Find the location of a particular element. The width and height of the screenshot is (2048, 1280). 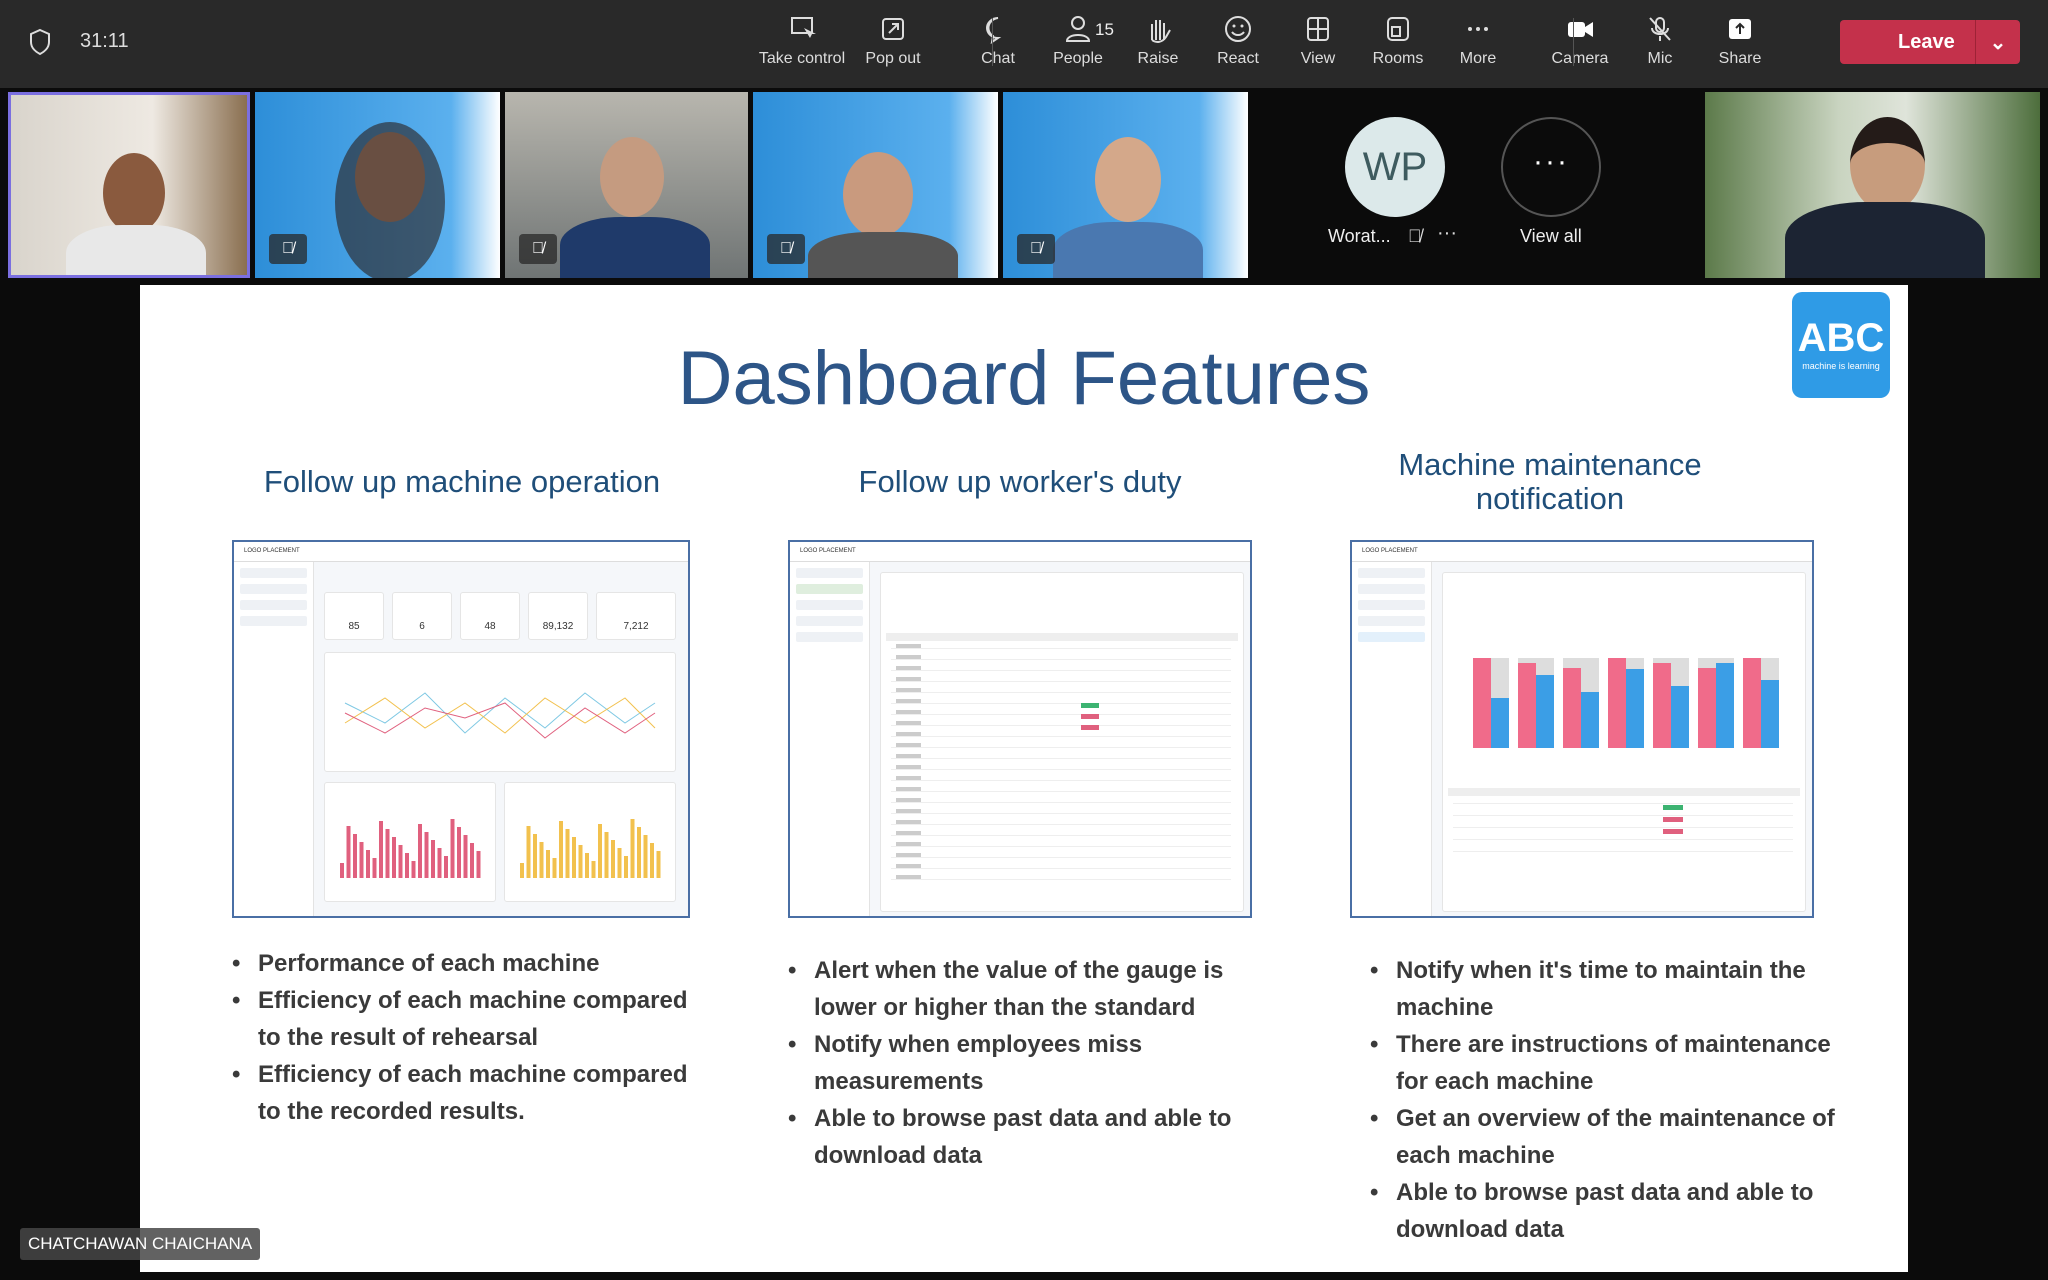

people-icon is located at coordinates (1078, 29).